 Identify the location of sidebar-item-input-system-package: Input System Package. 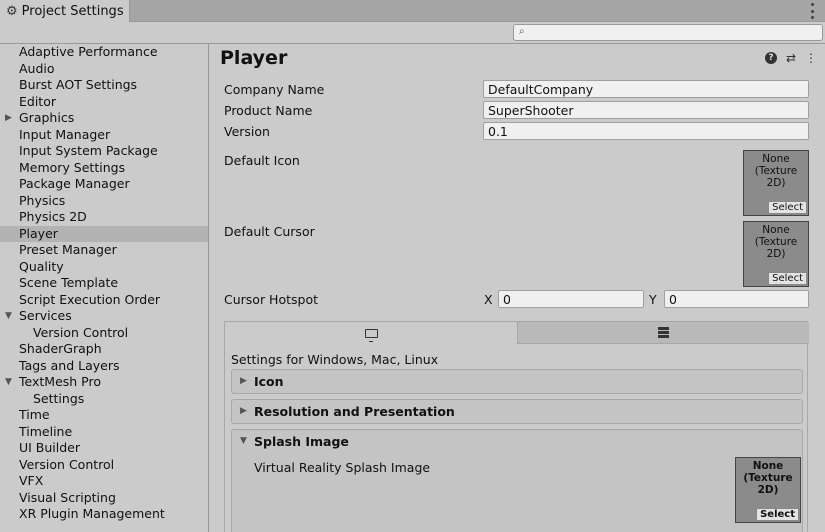
(104, 151).